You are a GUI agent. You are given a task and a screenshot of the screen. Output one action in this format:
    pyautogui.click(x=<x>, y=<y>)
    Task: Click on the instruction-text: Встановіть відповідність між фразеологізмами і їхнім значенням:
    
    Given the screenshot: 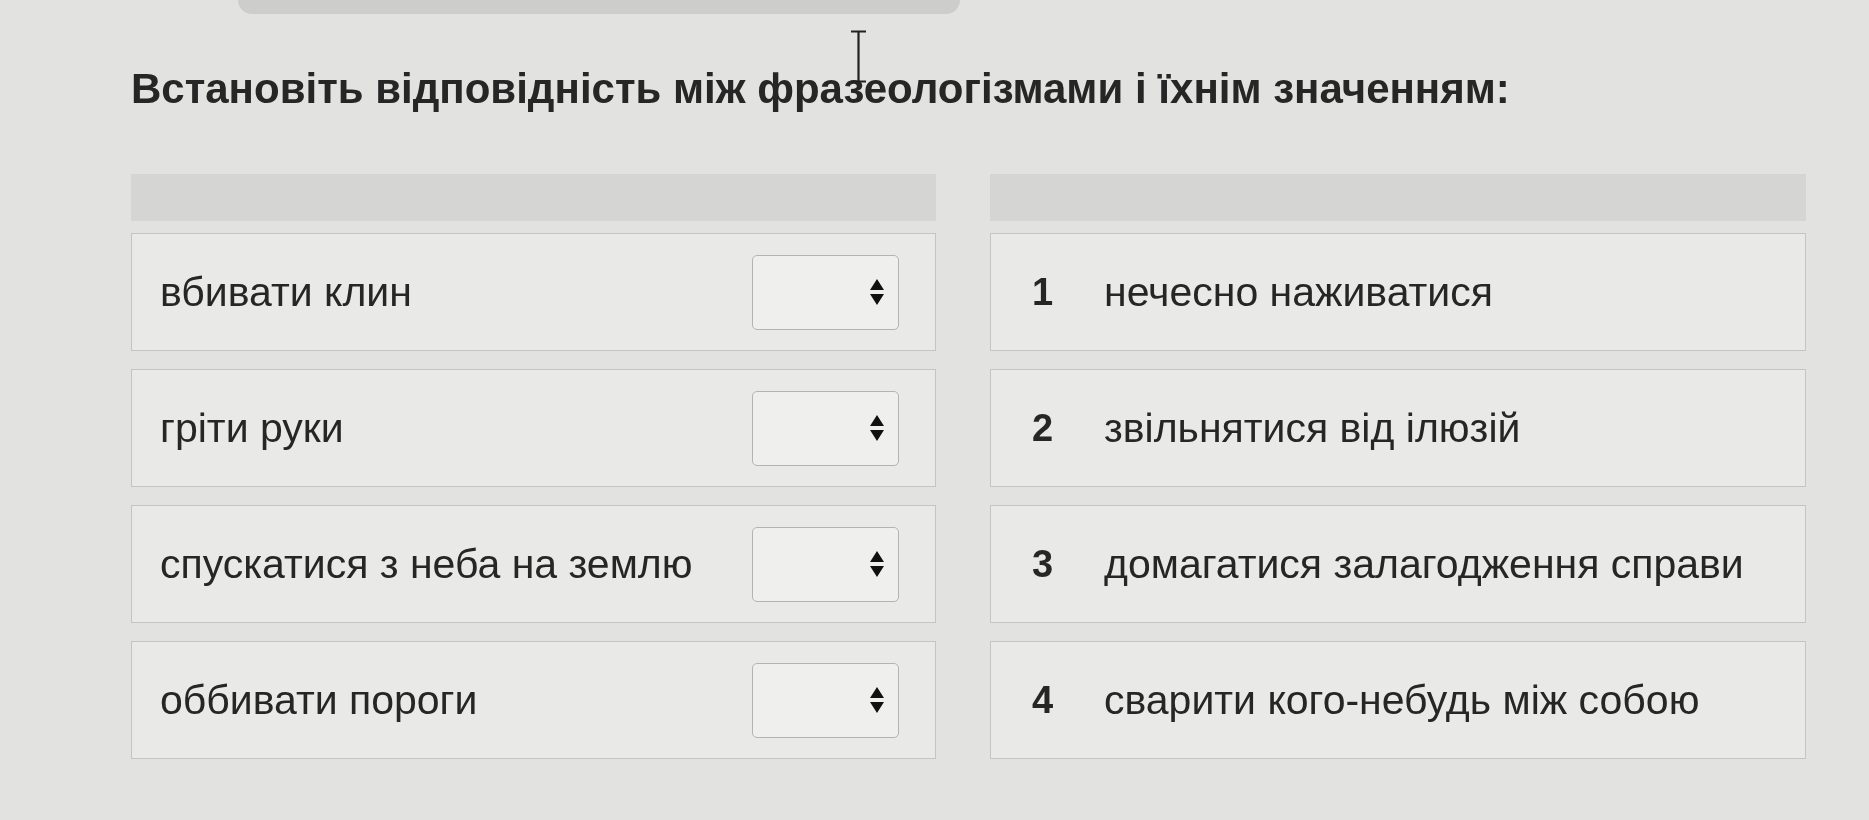 What is the action you would take?
    pyautogui.click(x=820, y=89)
    